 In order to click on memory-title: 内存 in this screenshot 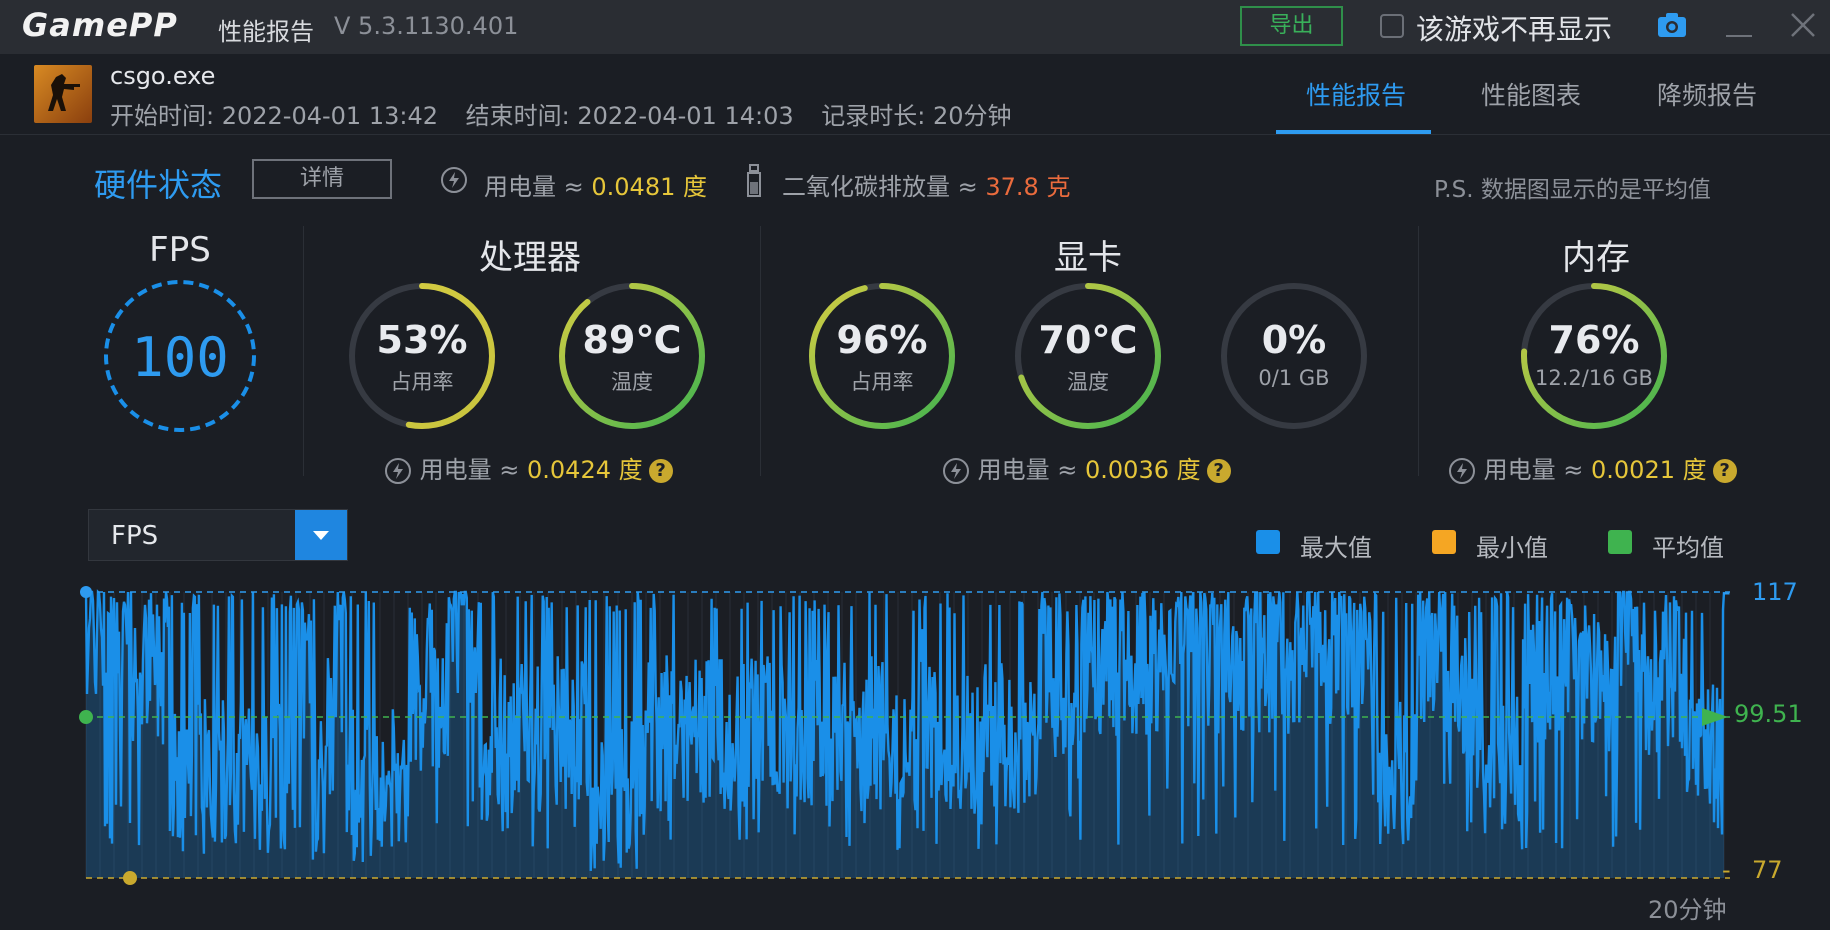, I will do `click(1596, 258)`.